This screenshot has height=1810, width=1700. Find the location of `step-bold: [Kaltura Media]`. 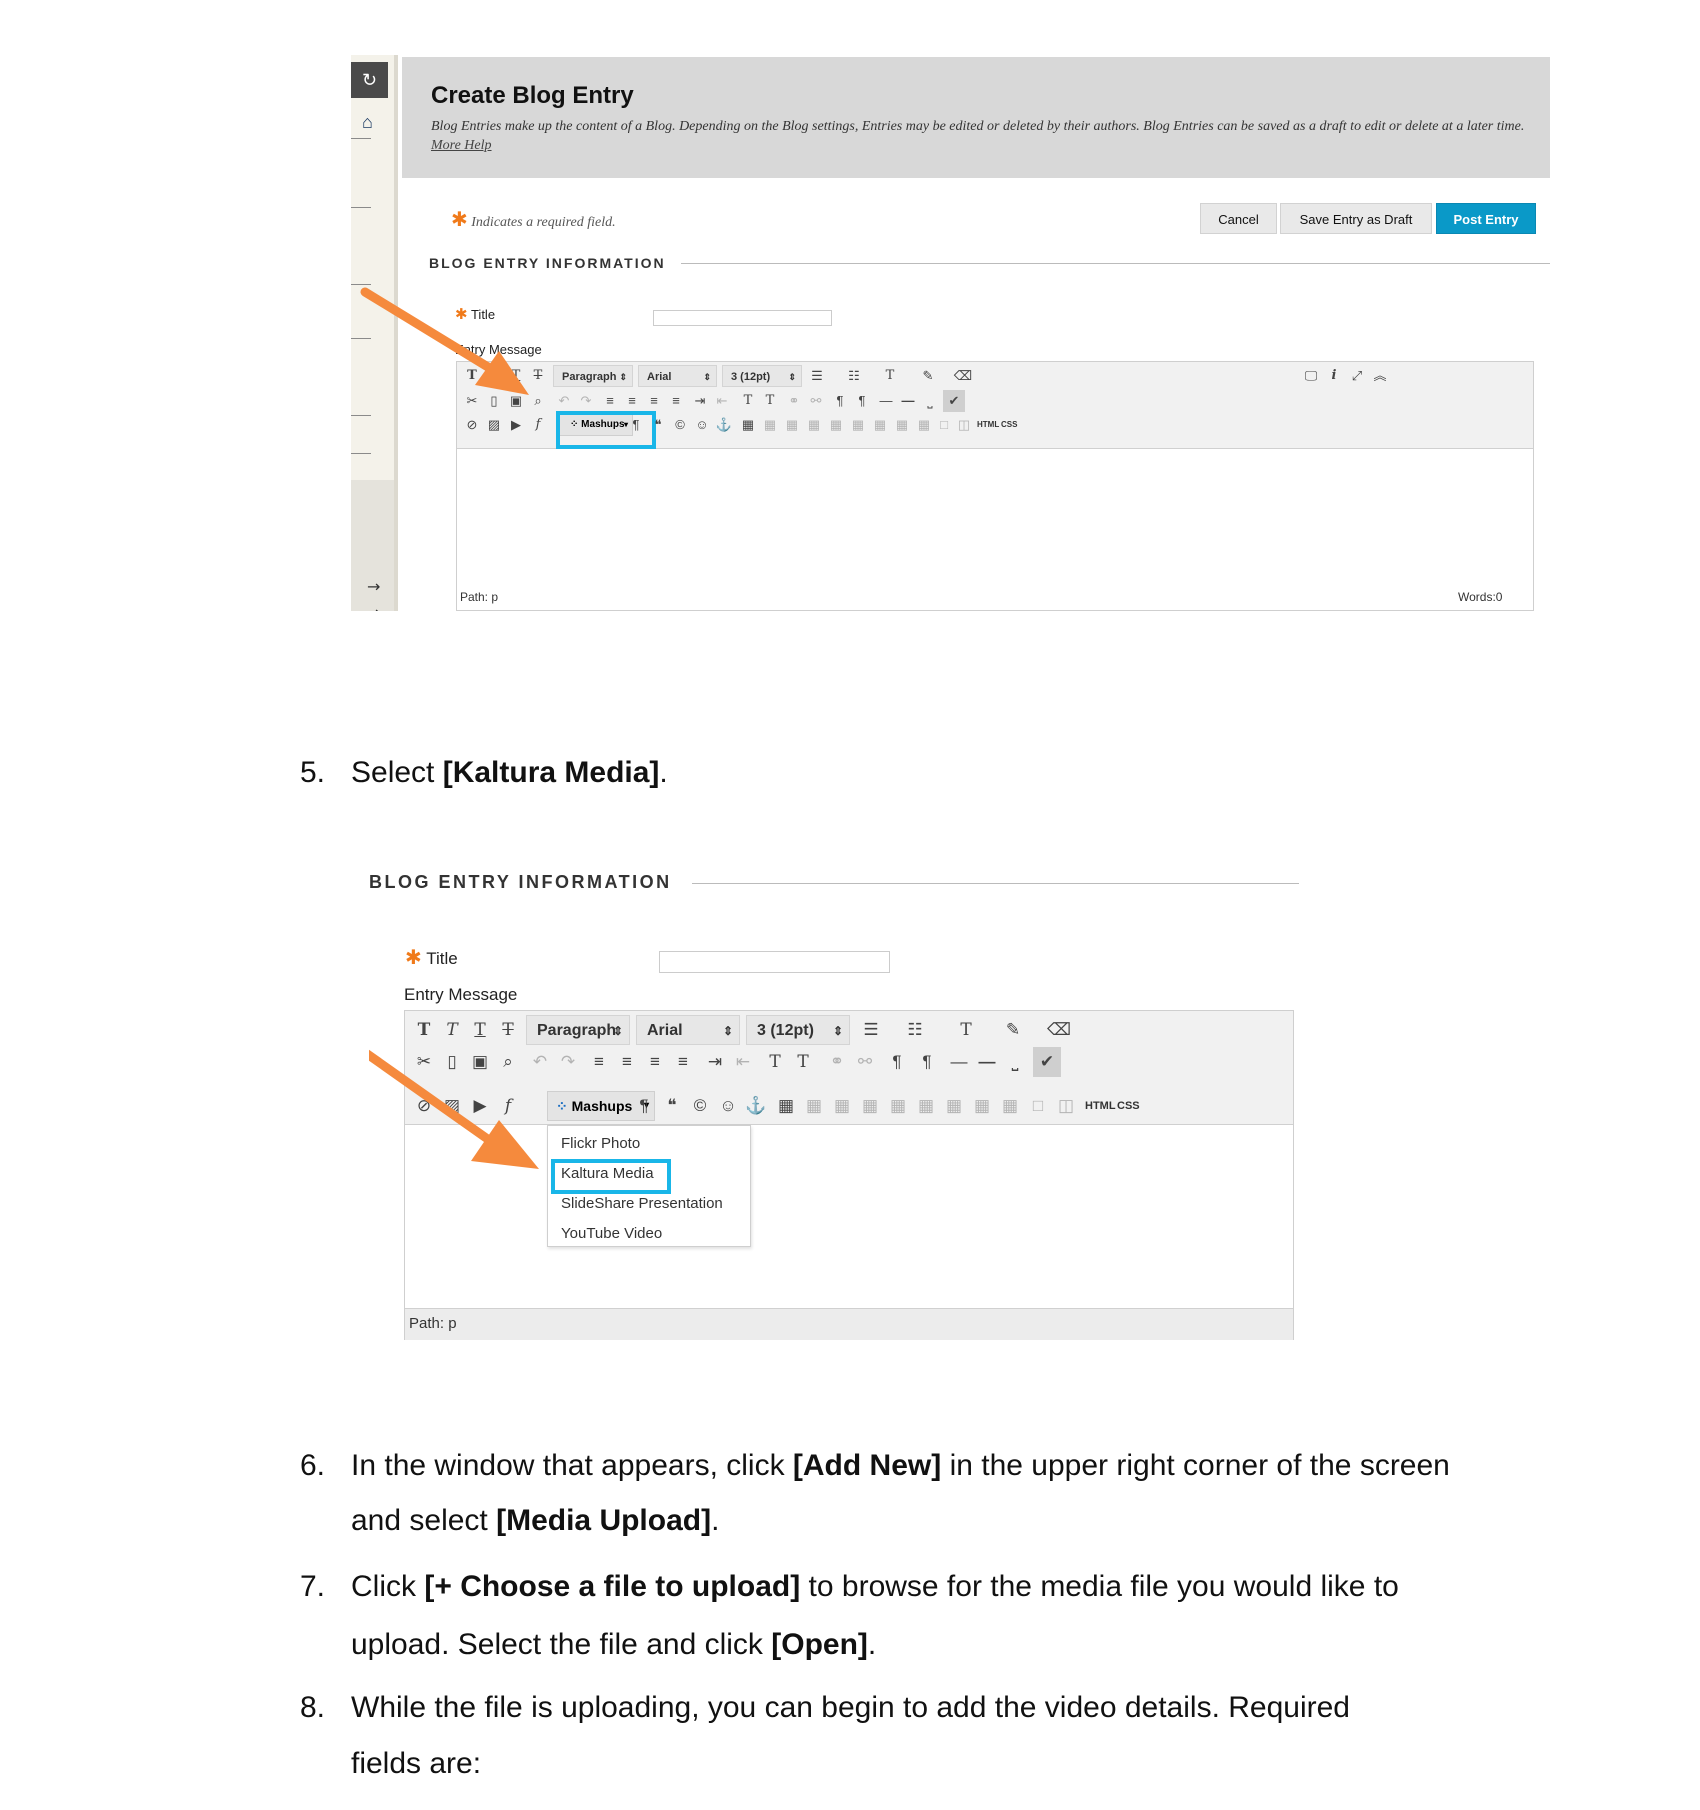

step-bold: [Kaltura Media] is located at coordinates (551, 772).